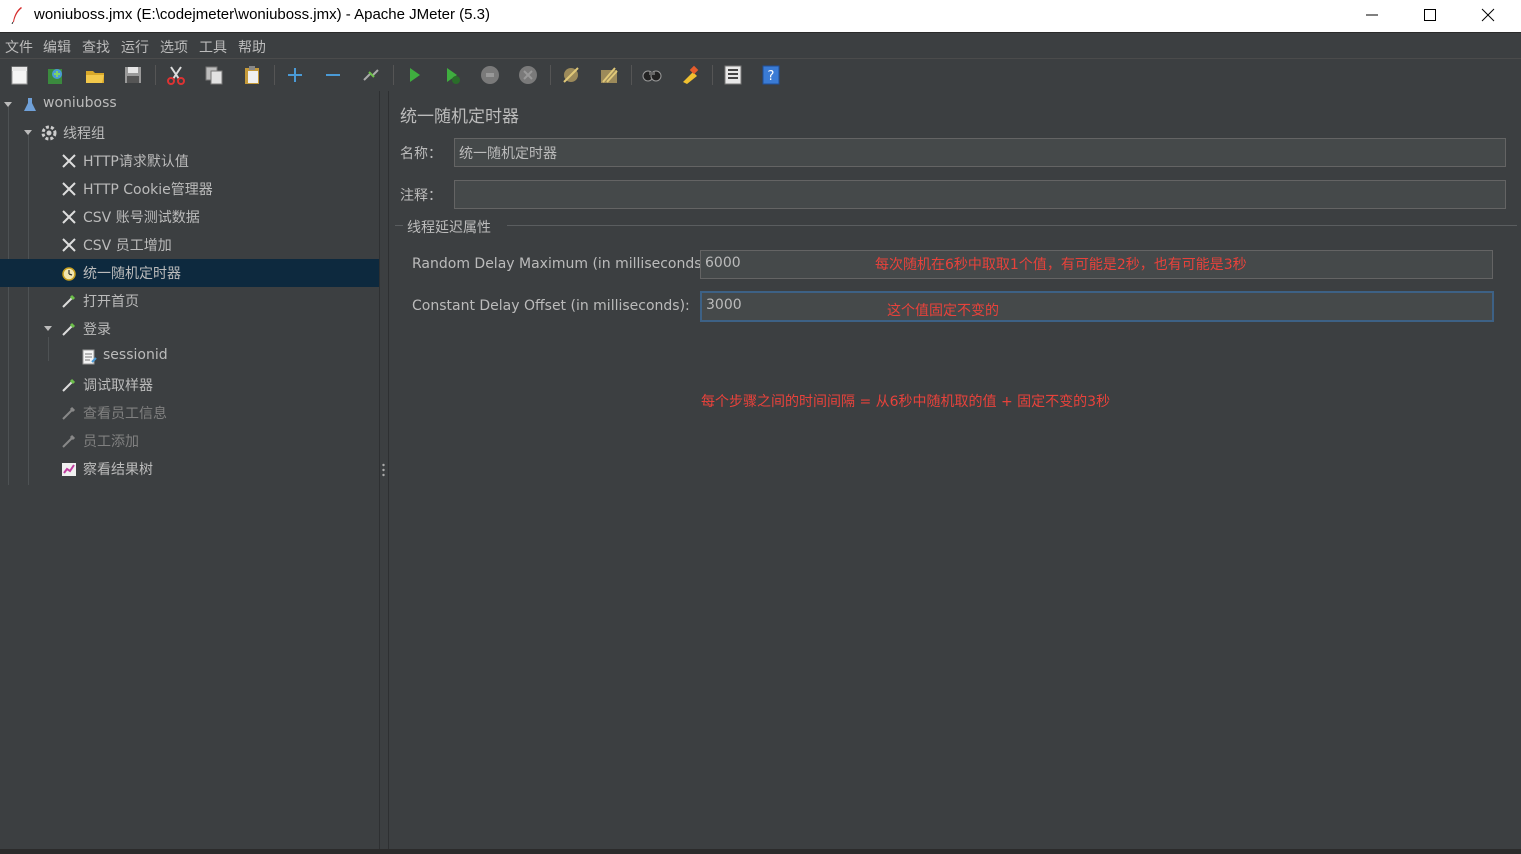  What do you see at coordinates (214, 75) in the screenshot?
I see `copy-icon` at bounding box center [214, 75].